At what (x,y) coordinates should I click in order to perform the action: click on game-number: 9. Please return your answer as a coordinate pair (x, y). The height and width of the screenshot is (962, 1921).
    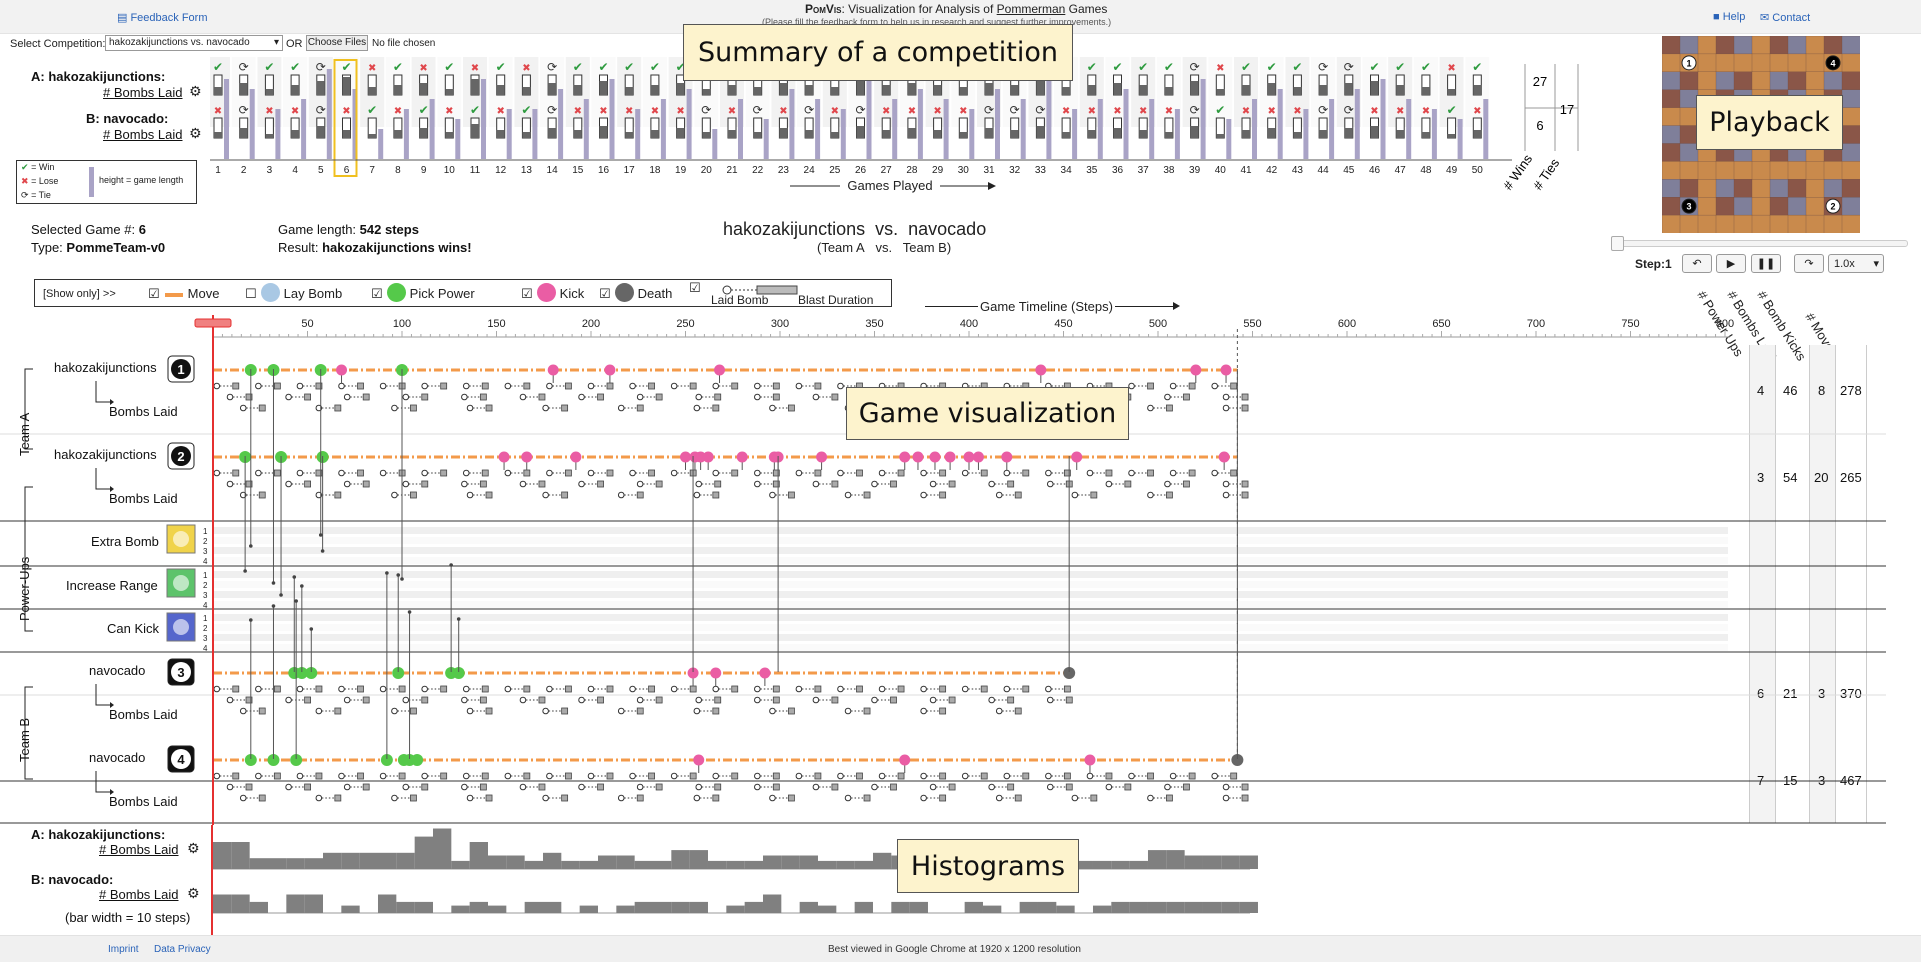
    Looking at the image, I should click on (424, 170).